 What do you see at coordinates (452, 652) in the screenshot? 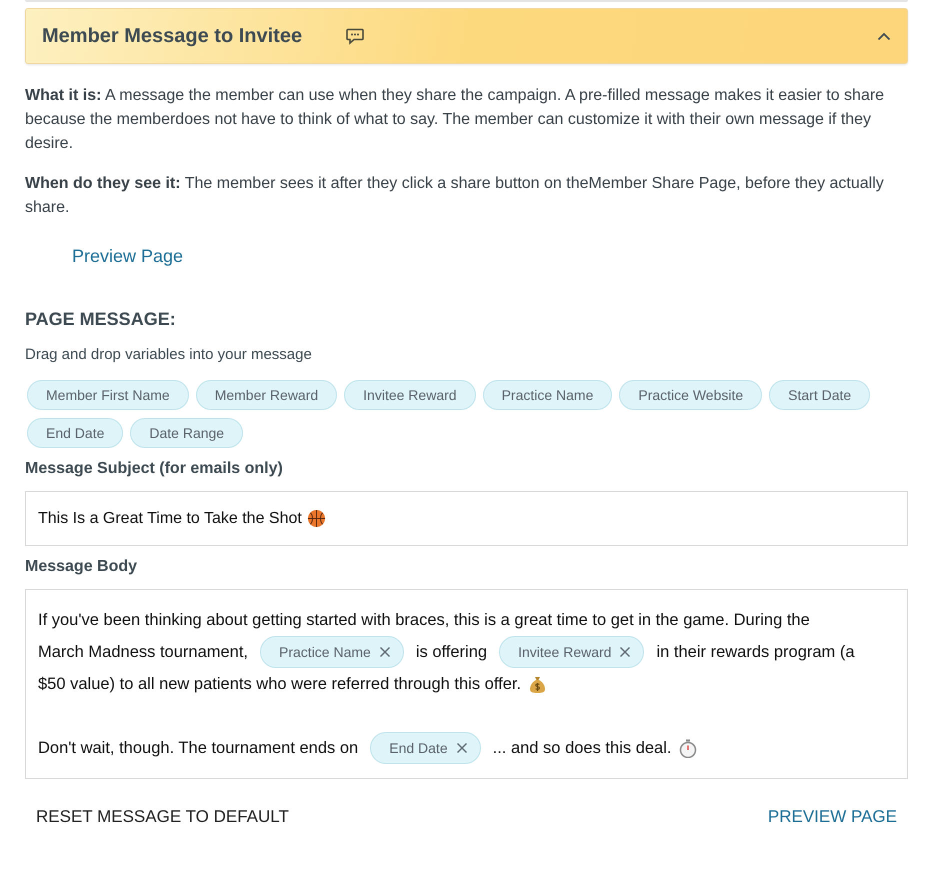
I see `message-text: is offering` at bounding box center [452, 652].